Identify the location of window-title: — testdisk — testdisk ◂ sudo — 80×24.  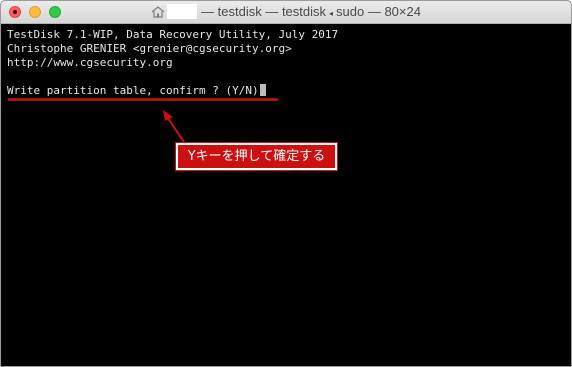
(286, 12).